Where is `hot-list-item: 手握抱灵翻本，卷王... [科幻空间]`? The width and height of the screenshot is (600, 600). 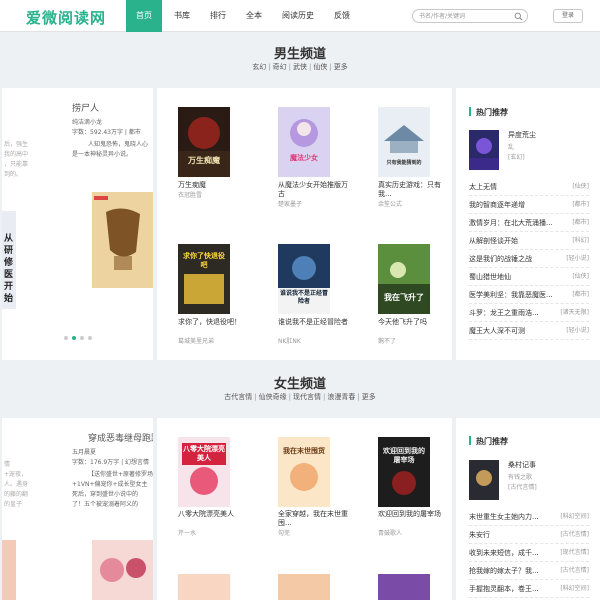
hot-list-item: 手握抱灵翻本，卷王... [科幻空间] is located at coordinates (529, 589).